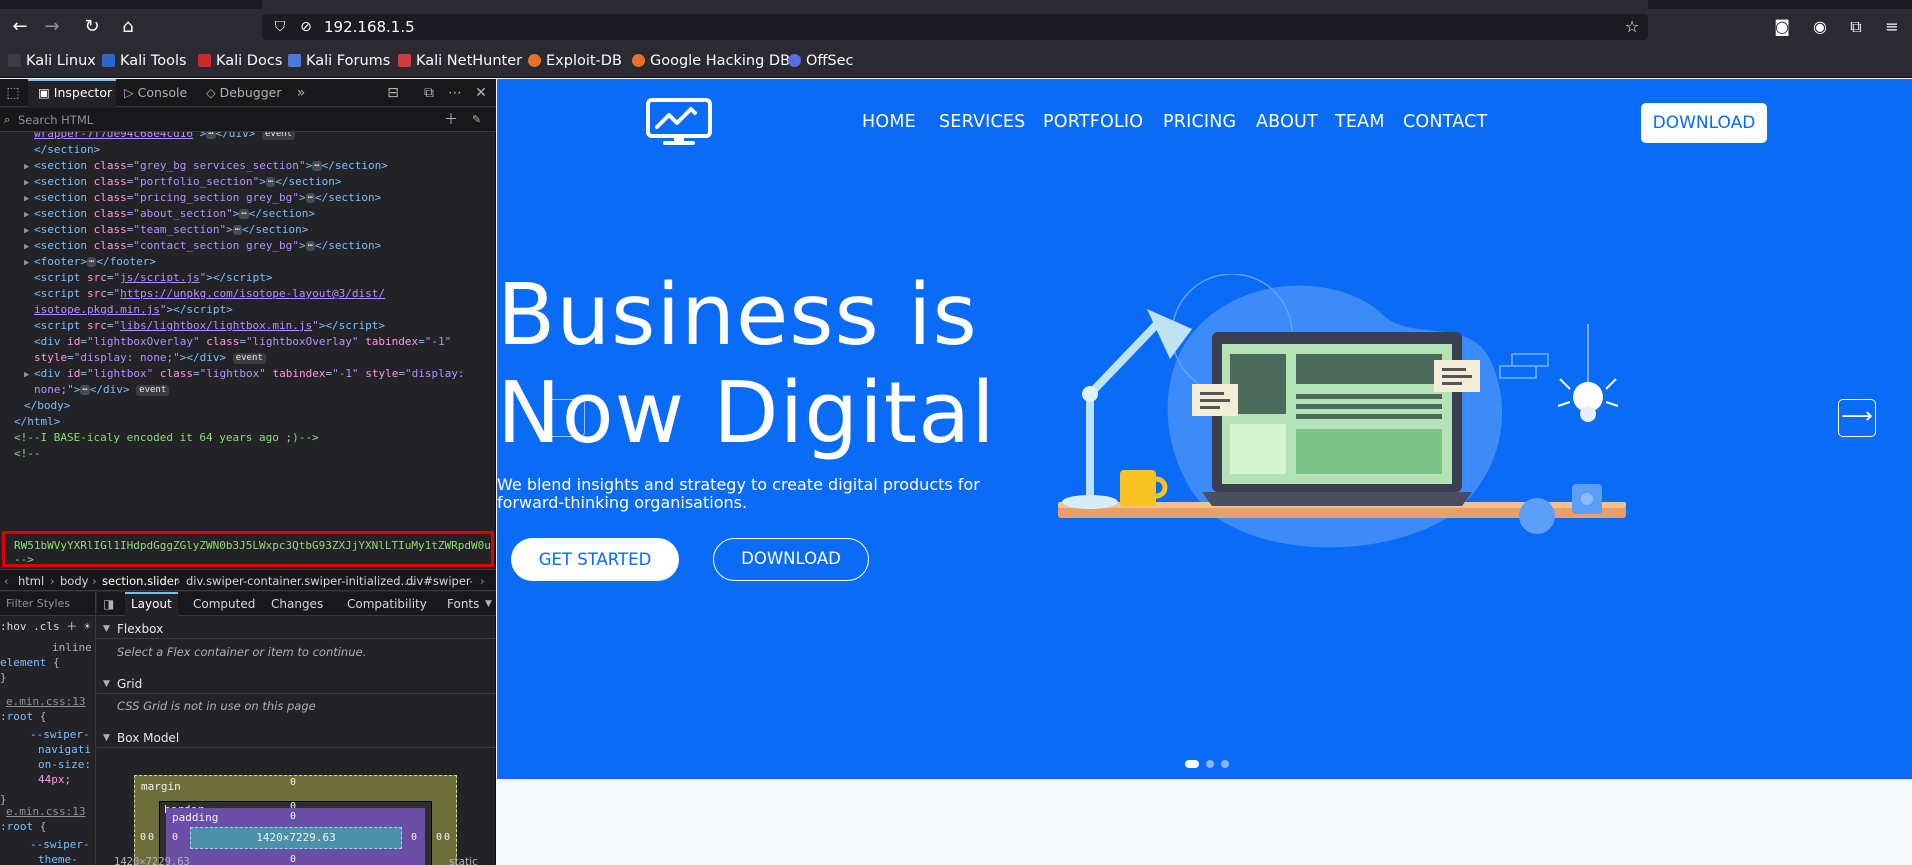  I want to click on breadcrumb-item-active: section.slider, so click(140, 580).